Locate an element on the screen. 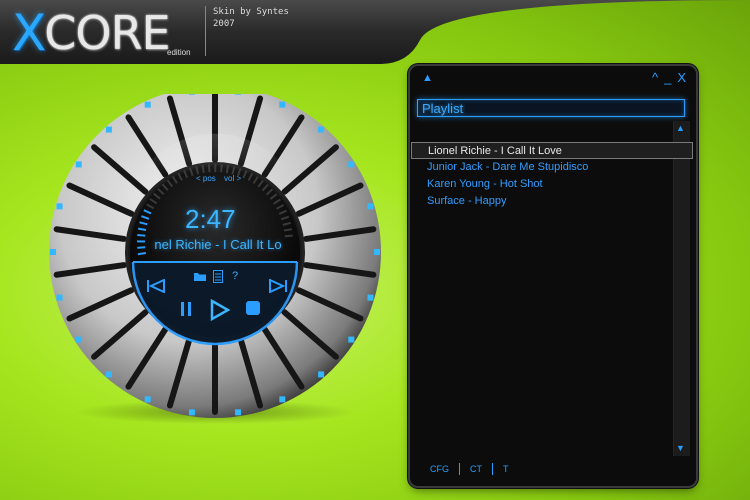  logo: X CORE is located at coordinates (91, 33).